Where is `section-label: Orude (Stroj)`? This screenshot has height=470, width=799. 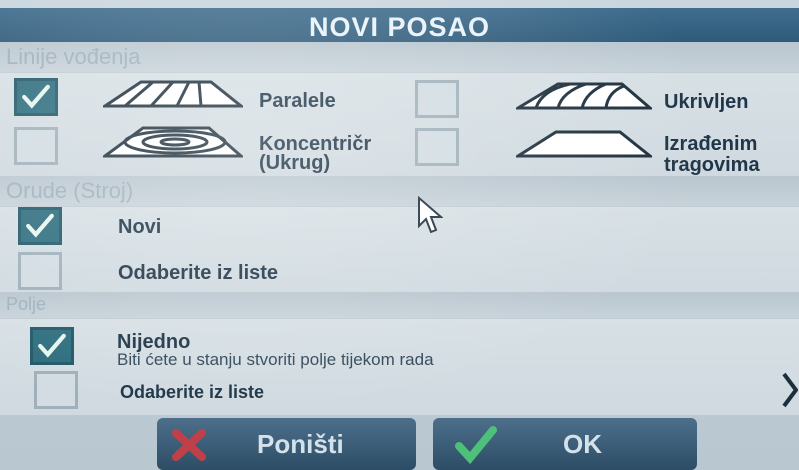 section-label: Orude (Stroj) is located at coordinates (70, 190).